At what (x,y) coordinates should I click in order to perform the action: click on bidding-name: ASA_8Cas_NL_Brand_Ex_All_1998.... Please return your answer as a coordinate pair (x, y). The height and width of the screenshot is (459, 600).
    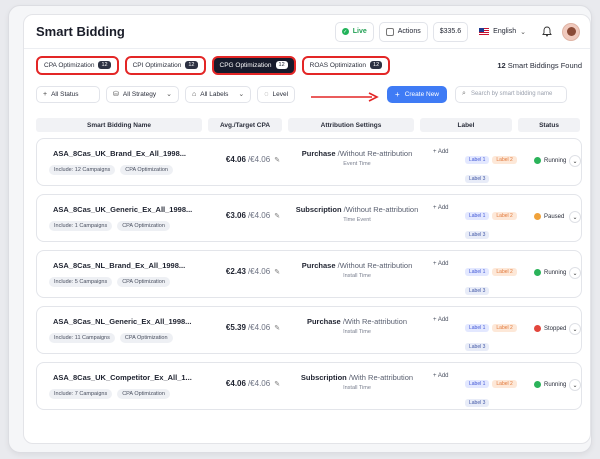
    Looking at the image, I should click on (119, 265).